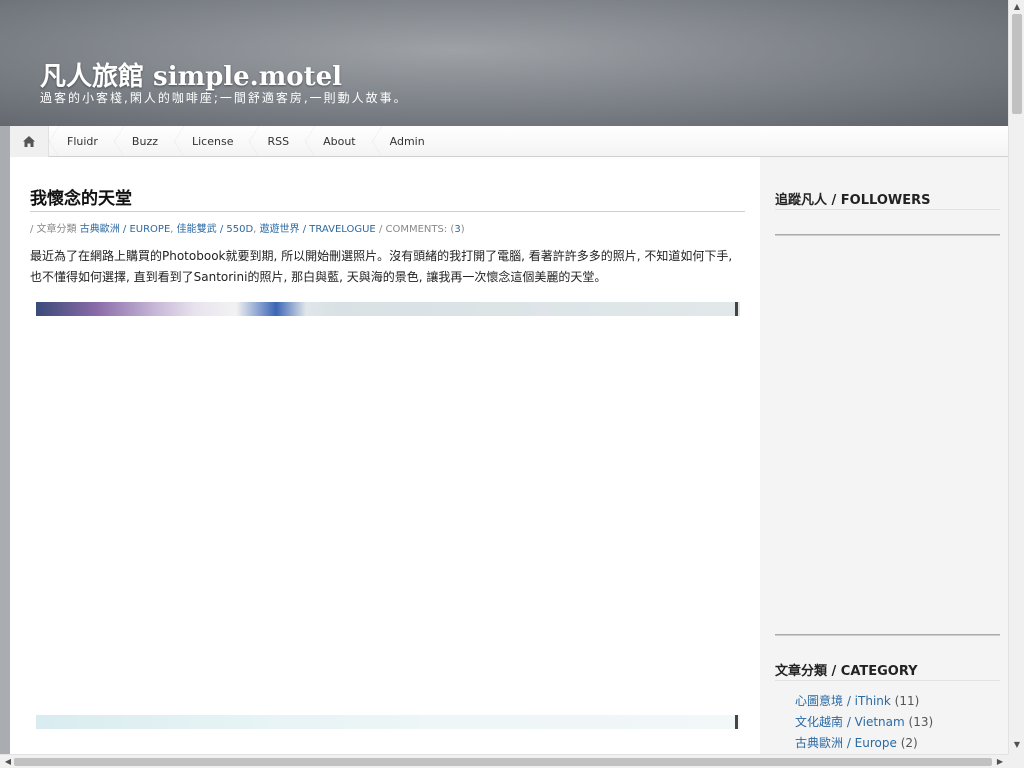 The image size is (1024, 768). I want to click on category-link-europe: 古典歐洲 / EUROPE, so click(125, 229).